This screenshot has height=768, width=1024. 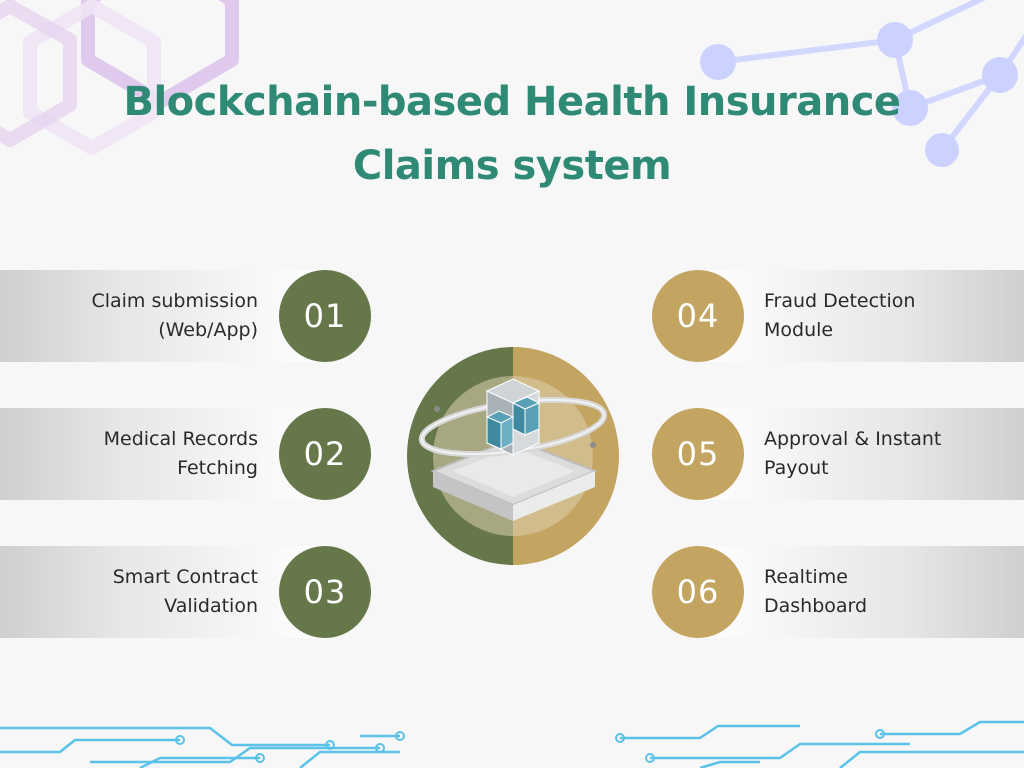 What do you see at coordinates (174, 315) in the screenshot?
I see `step-01-label: Claim submission (Web/App)` at bounding box center [174, 315].